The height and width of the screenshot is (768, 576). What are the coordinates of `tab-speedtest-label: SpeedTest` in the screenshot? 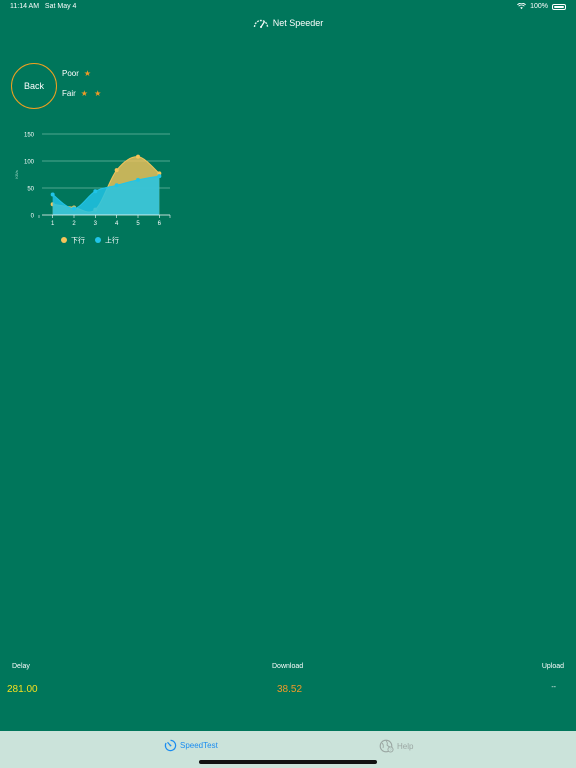 It's located at (199, 745).